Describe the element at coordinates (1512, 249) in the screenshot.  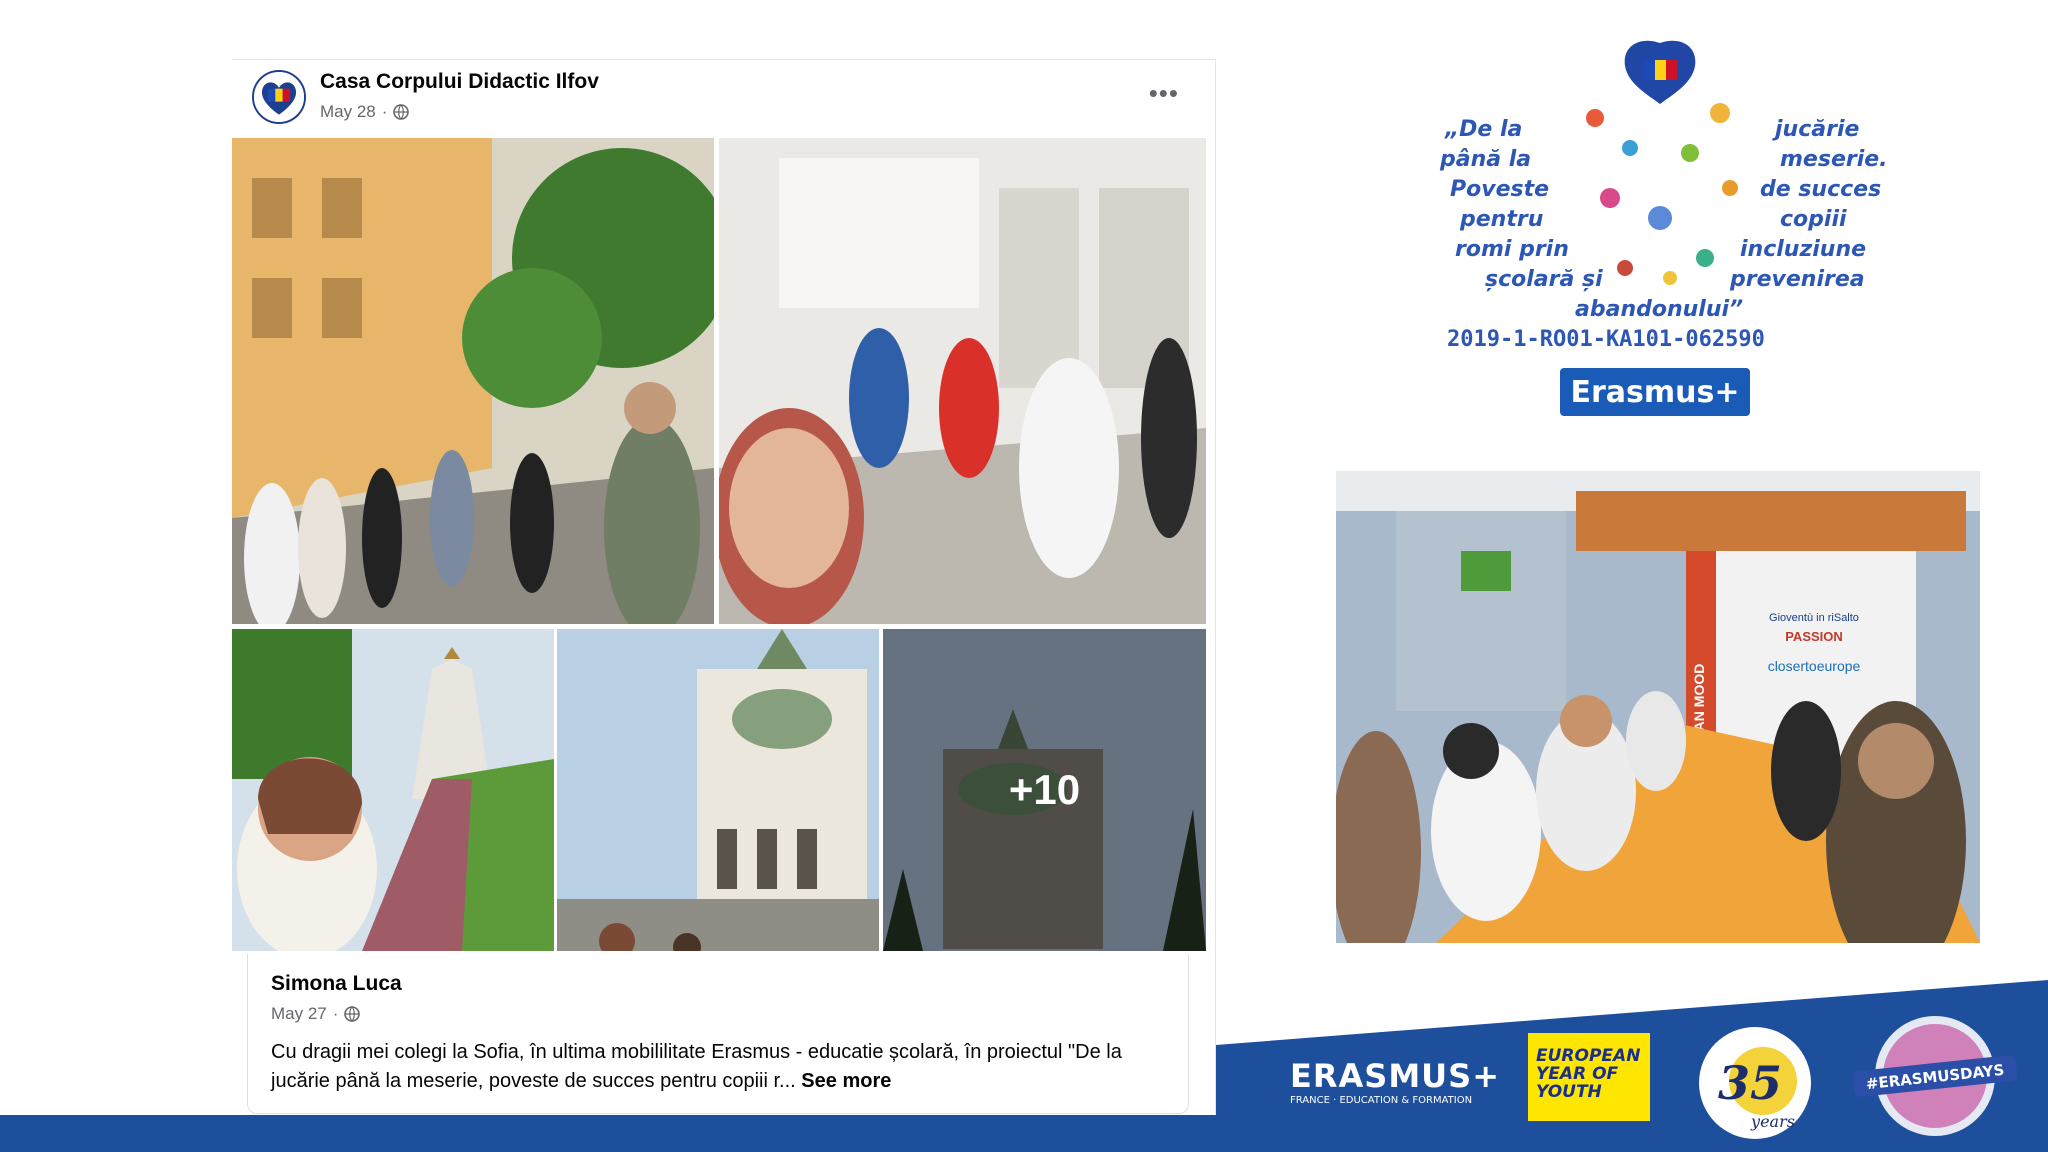
I see `logo-text-line-5: romi prin` at that location.